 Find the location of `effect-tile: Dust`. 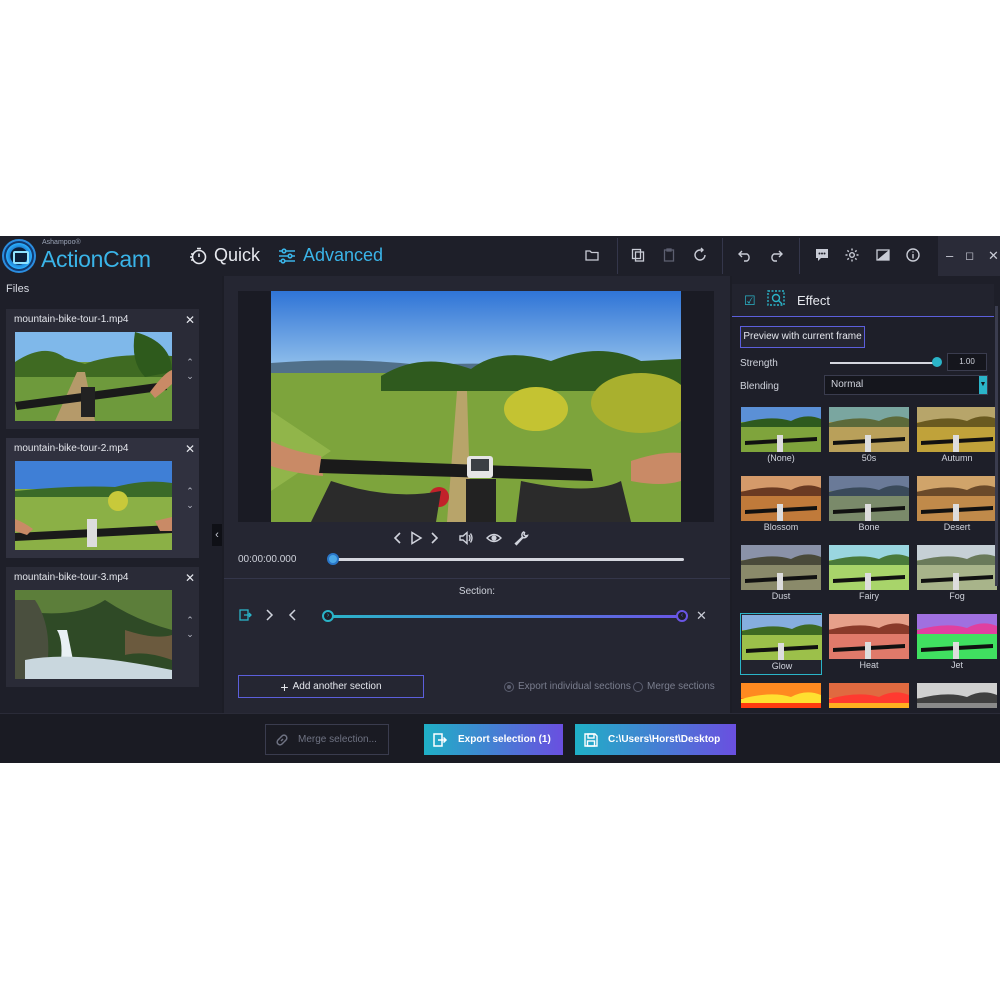

effect-tile: Dust is located at coordinates (781, 575).